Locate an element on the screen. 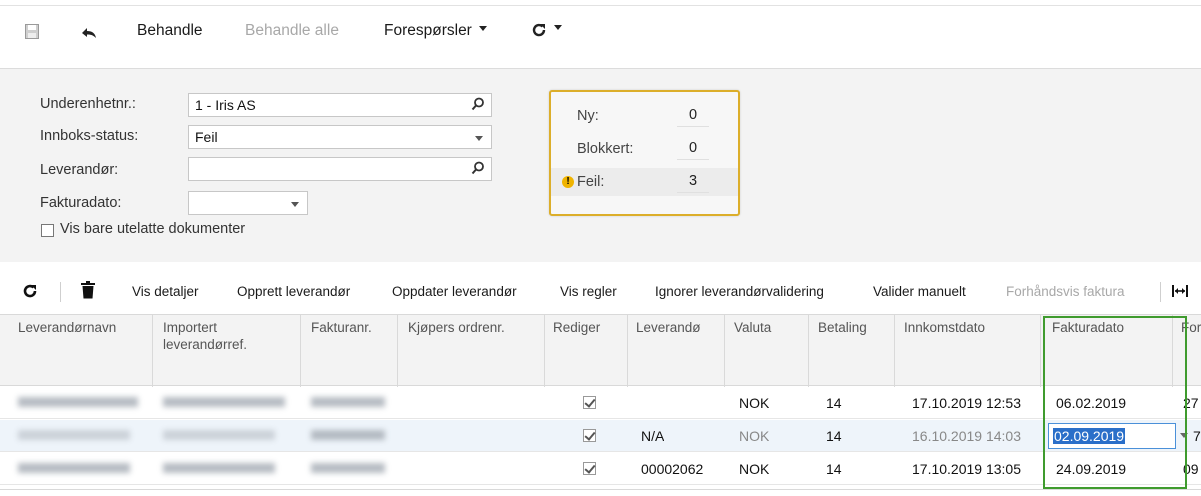 This screenshot has width=1201, height=496. undo-icon is located at coordinates (89, 33).